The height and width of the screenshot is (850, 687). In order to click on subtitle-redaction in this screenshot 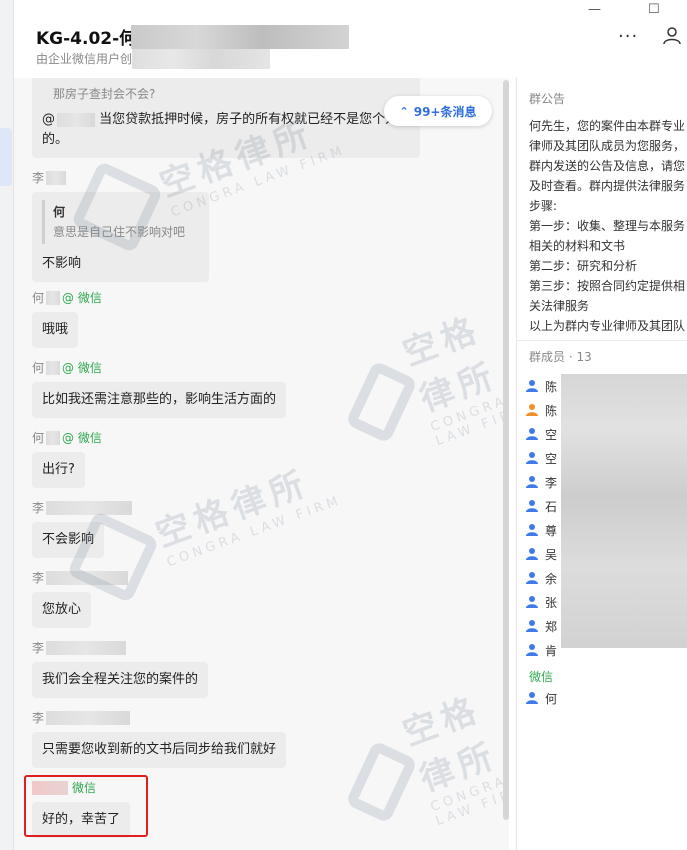, I will do `click(201, 59)`.